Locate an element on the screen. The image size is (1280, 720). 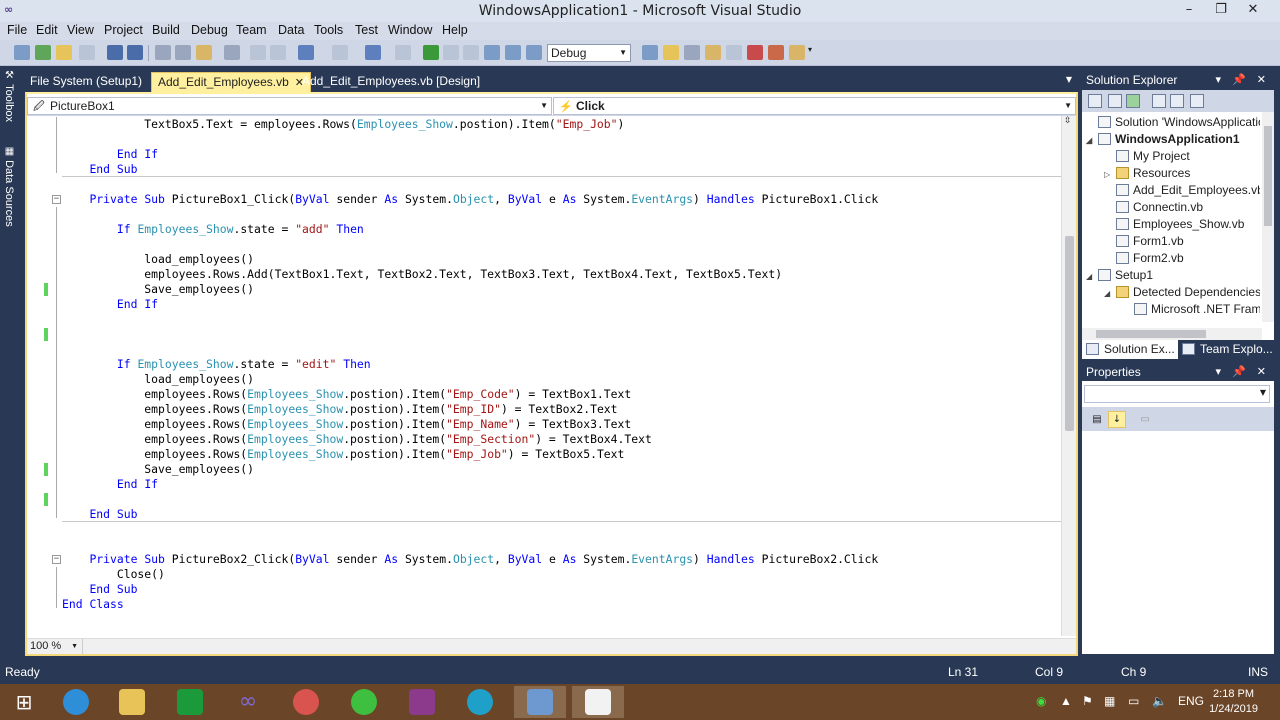
battery-icon: ▭ is located at coordinates (1133, 701).